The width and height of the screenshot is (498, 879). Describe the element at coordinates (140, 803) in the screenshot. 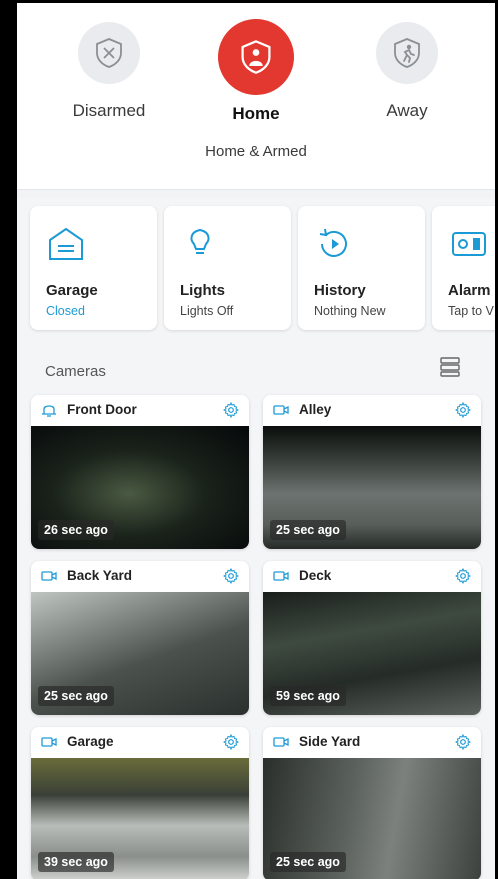

I see `camera-card-garage: Garage 39 sec ago` at that location.